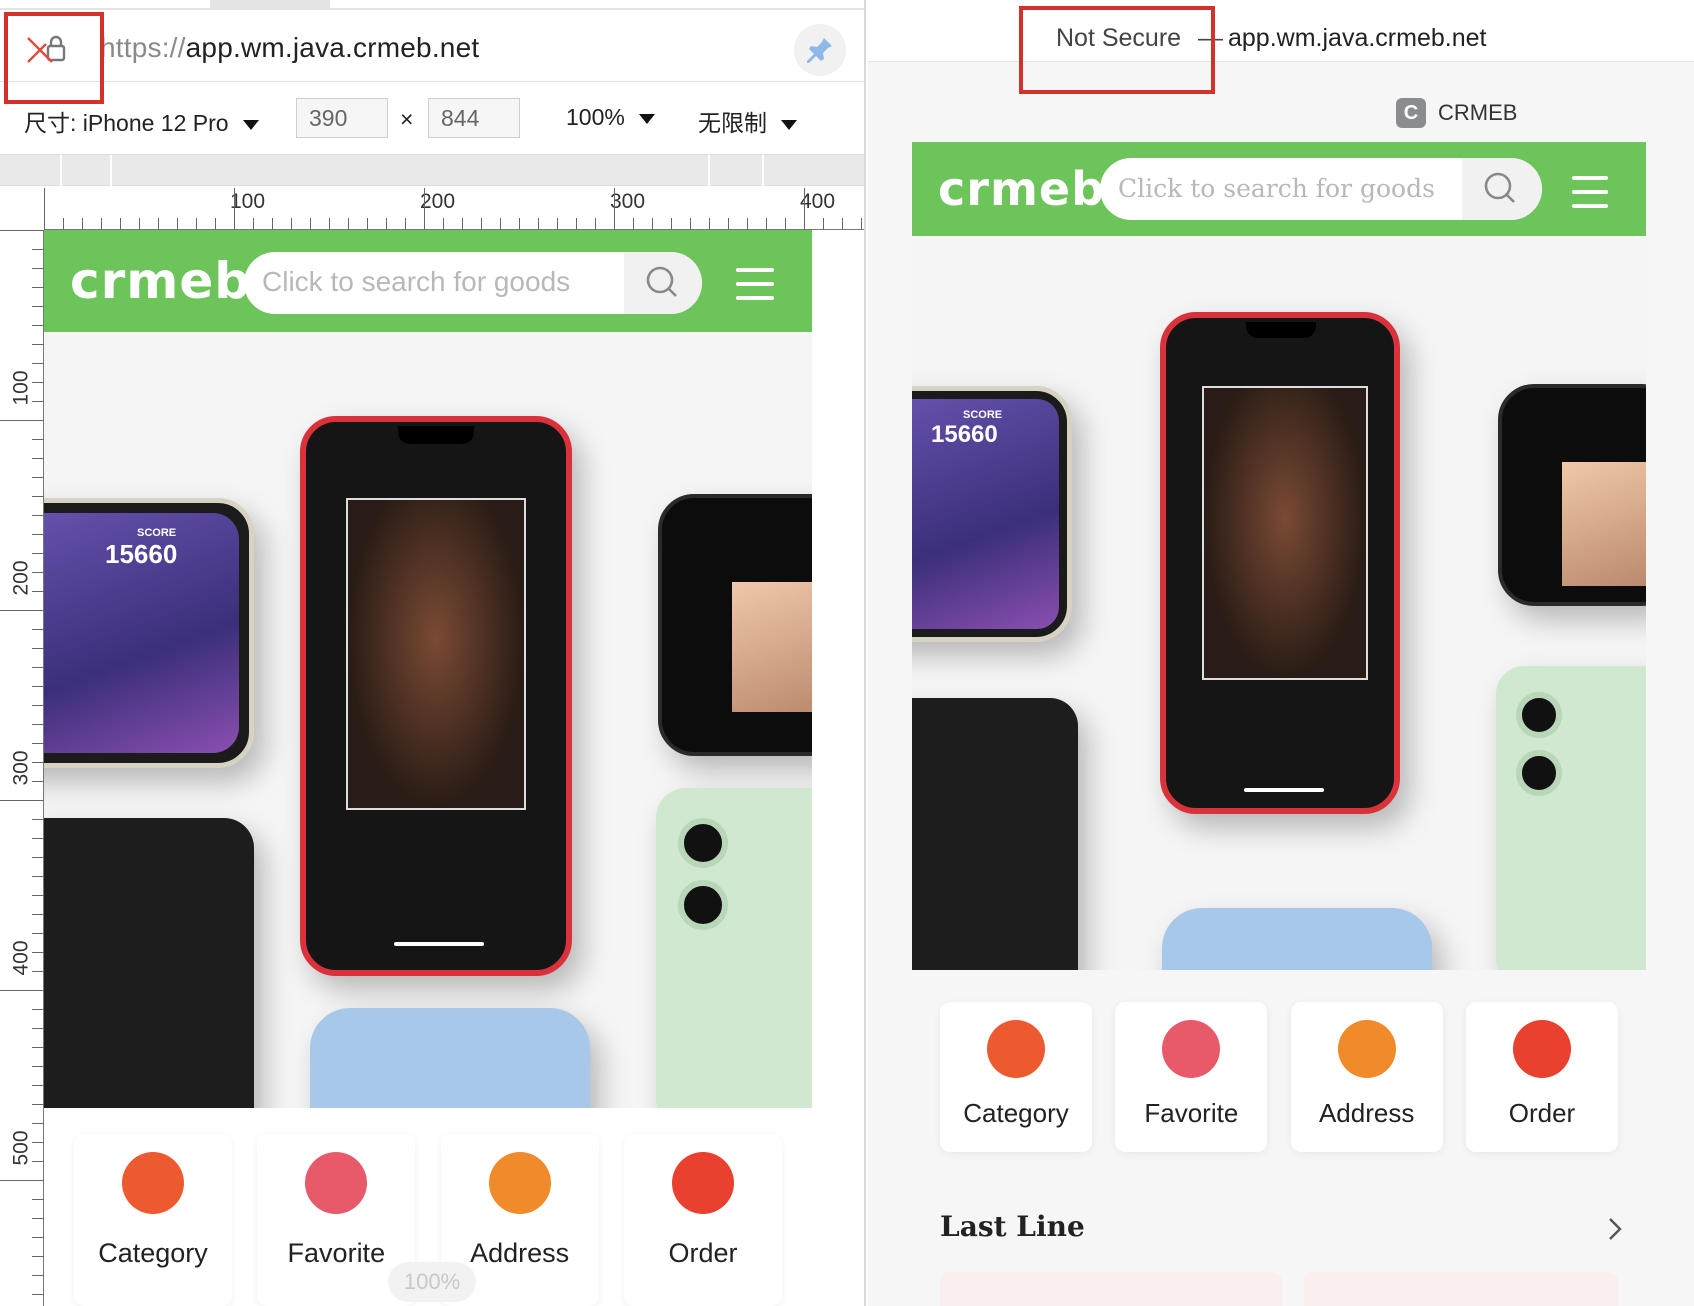  What do you see at coordinates (1297, 939) in the screenshot?
I see `banner-phone-blue` at bounding box center [1297, 939].